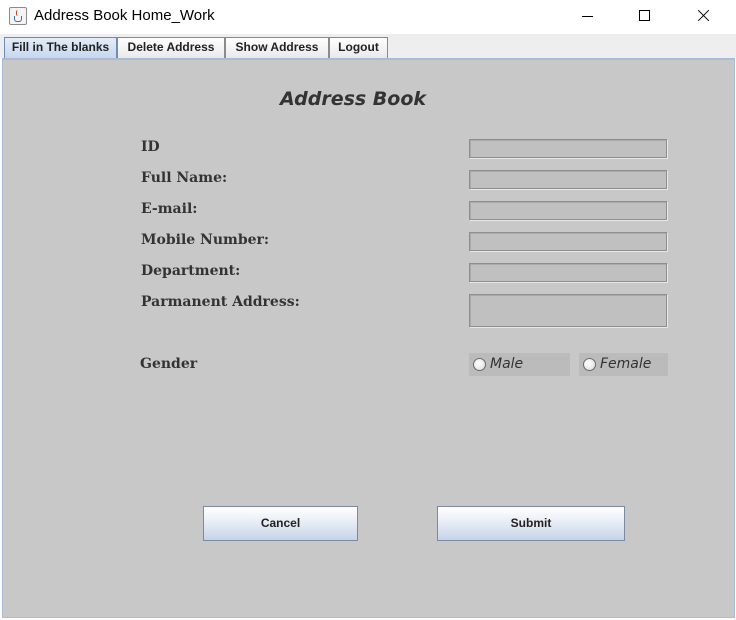  What do you see at coordinates (280, 523) in the screenshot?
I see `cancel-button: Cancel` at bounding box center [280, 523].